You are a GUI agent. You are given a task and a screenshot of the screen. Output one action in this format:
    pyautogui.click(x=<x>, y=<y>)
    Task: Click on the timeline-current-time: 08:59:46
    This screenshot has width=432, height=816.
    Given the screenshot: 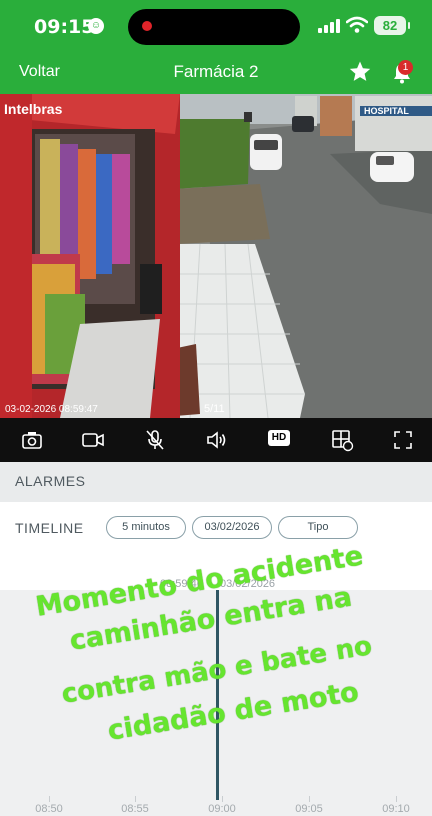 What is the action you would take?
    pyautogui.click(x=181, y=584)
    